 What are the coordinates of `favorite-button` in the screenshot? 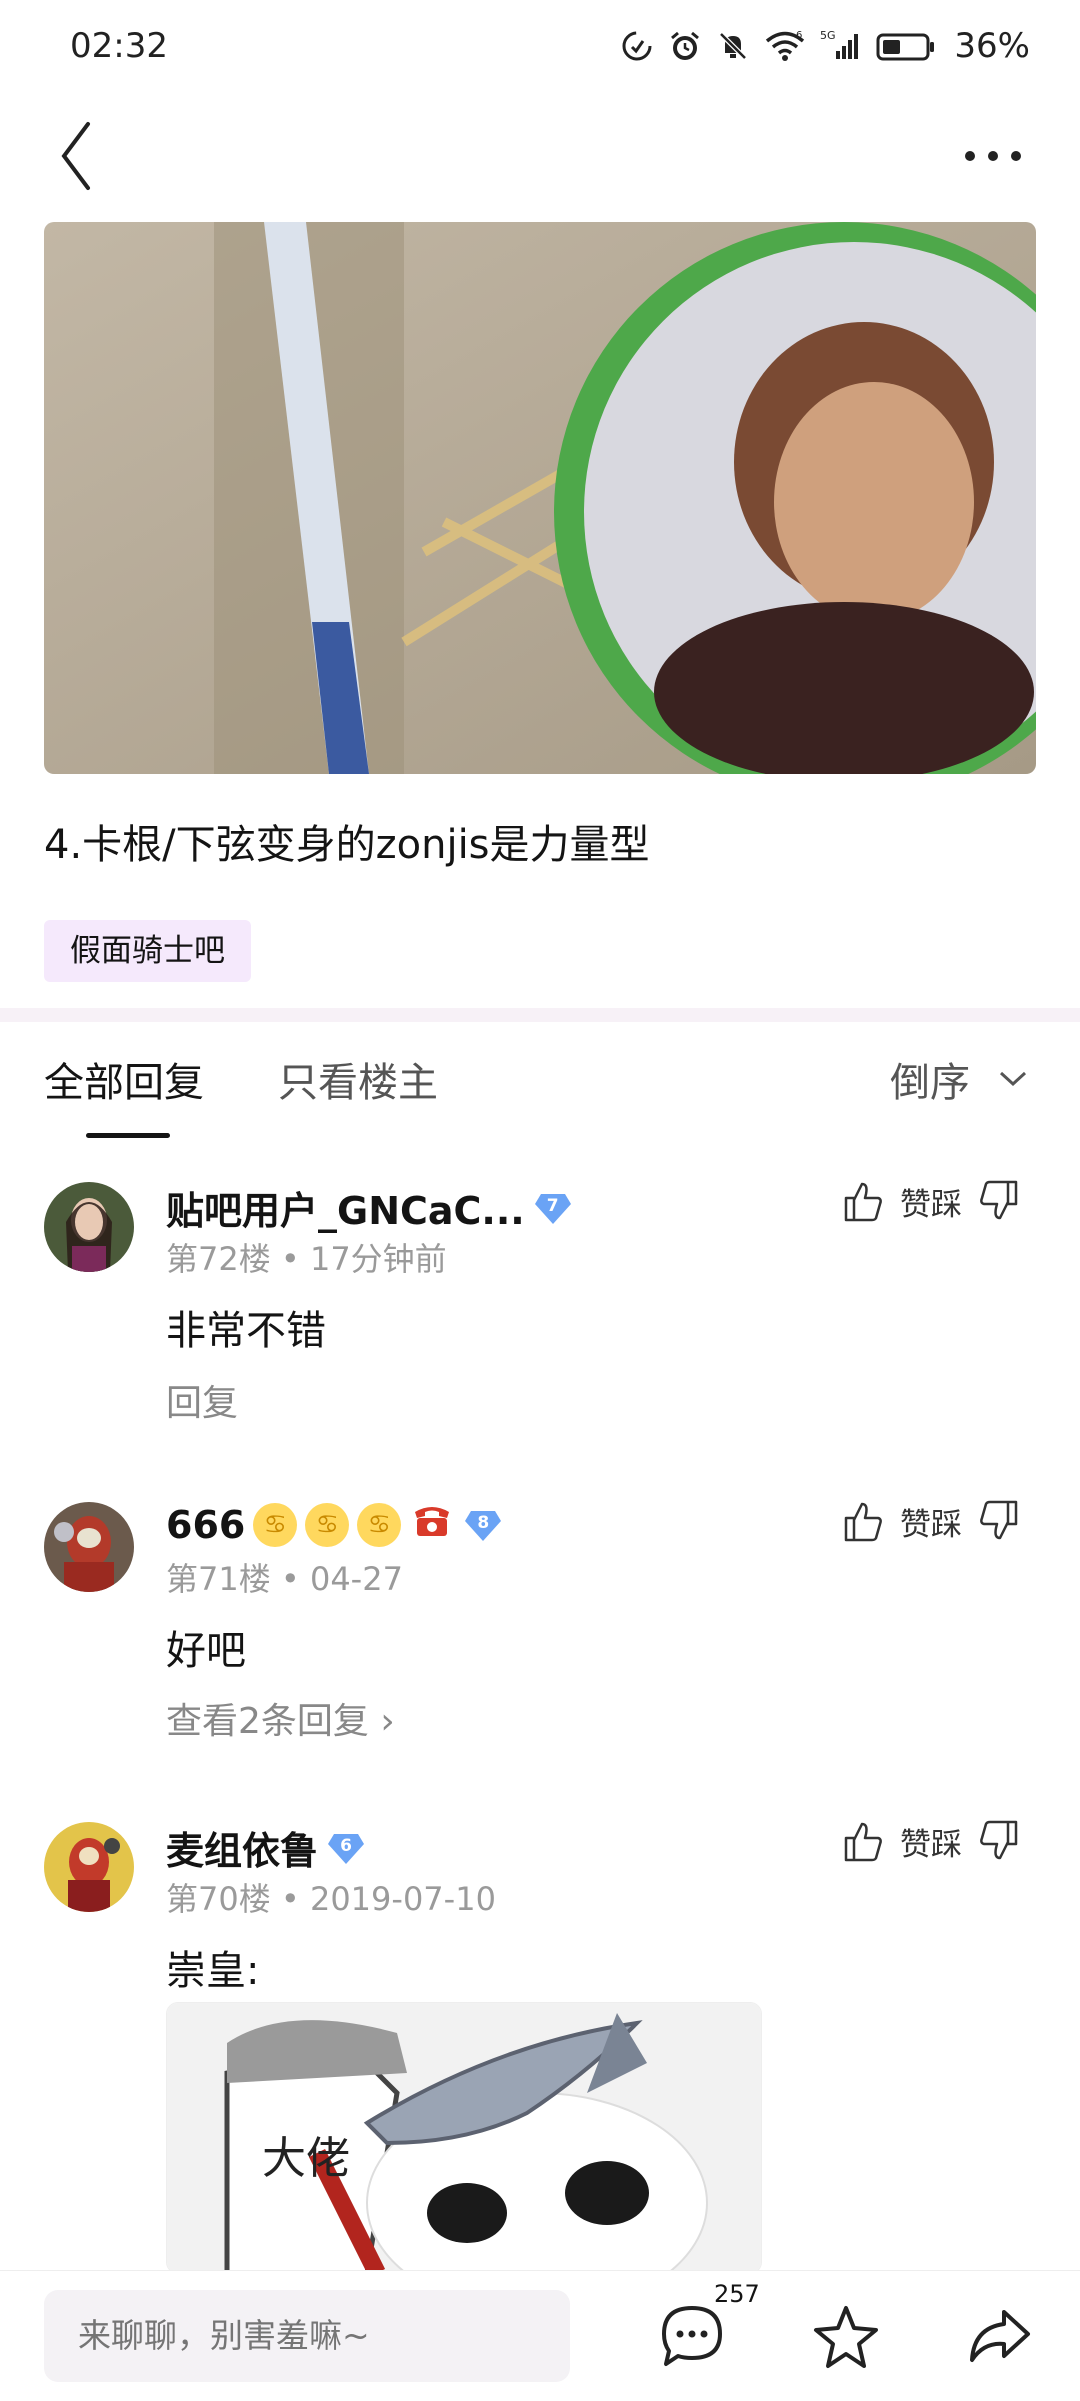 It's located at (846, 2336).